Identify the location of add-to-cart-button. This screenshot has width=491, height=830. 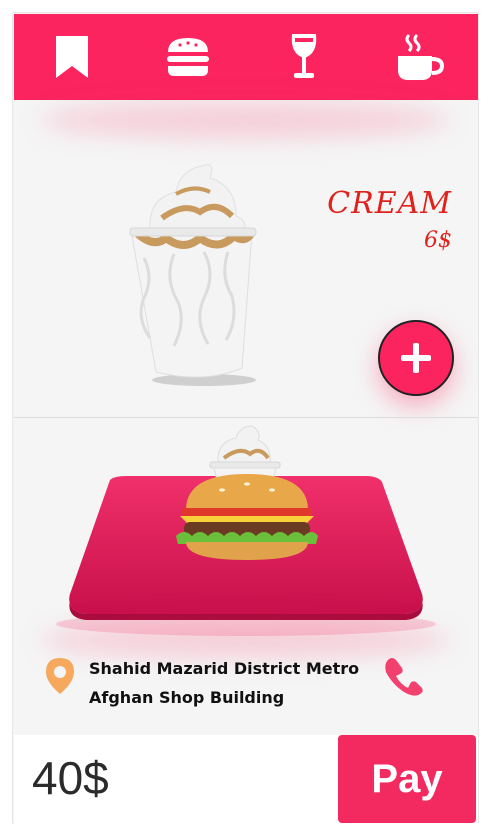
(416, 358).